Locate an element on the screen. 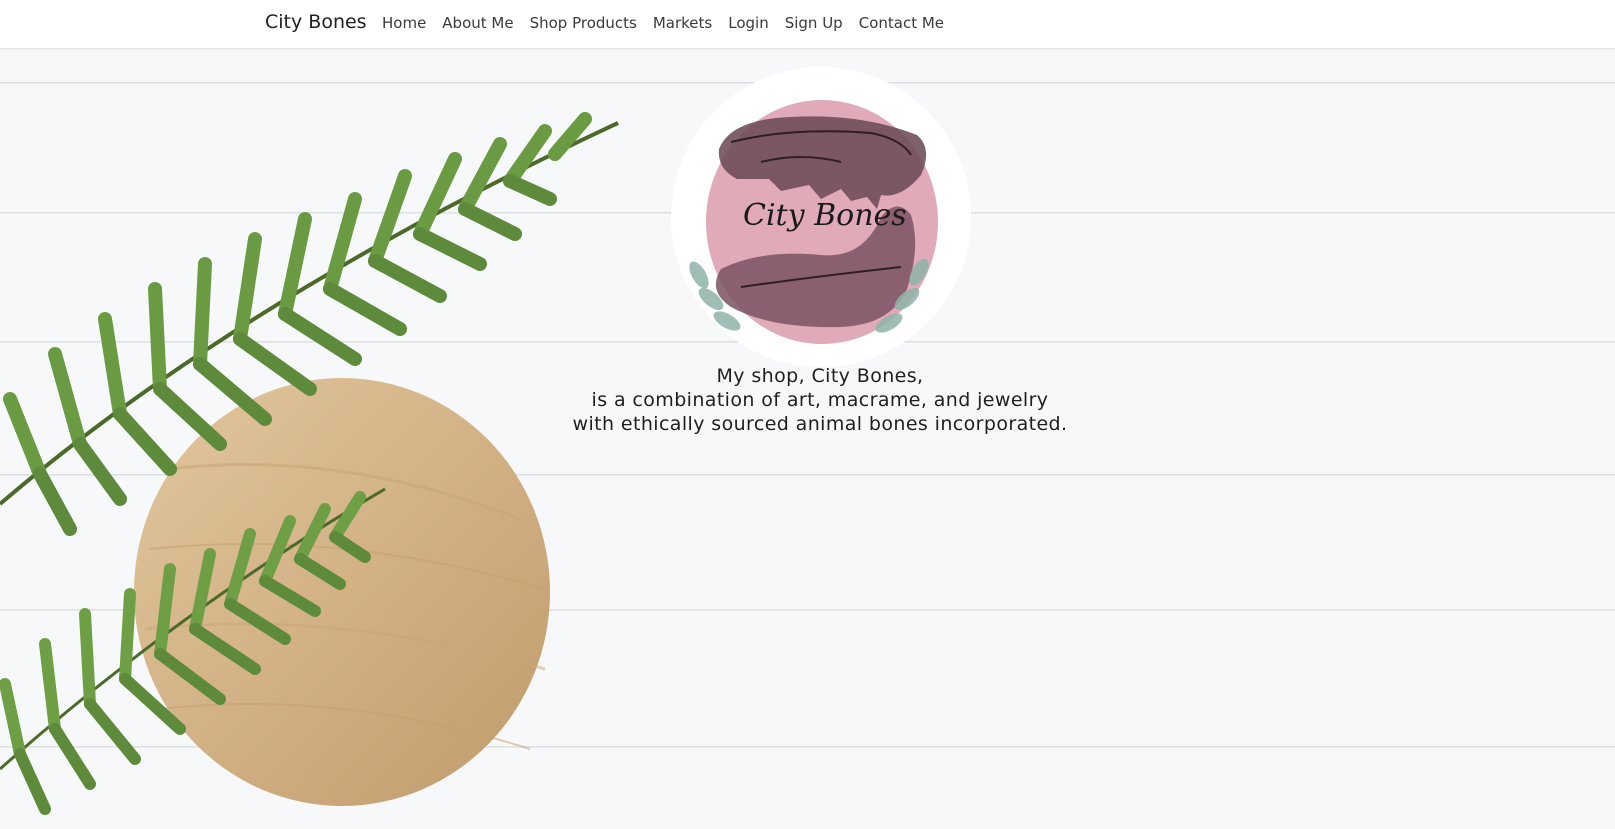  nav-link-contact: Contact Me is located at coordinates (901, 23).